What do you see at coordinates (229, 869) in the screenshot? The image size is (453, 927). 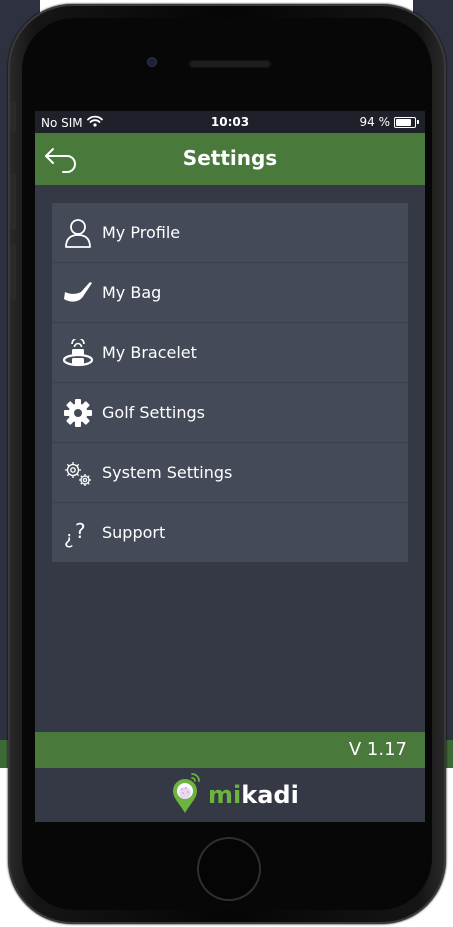 I see `home-button` at bounding box center [229, 869].